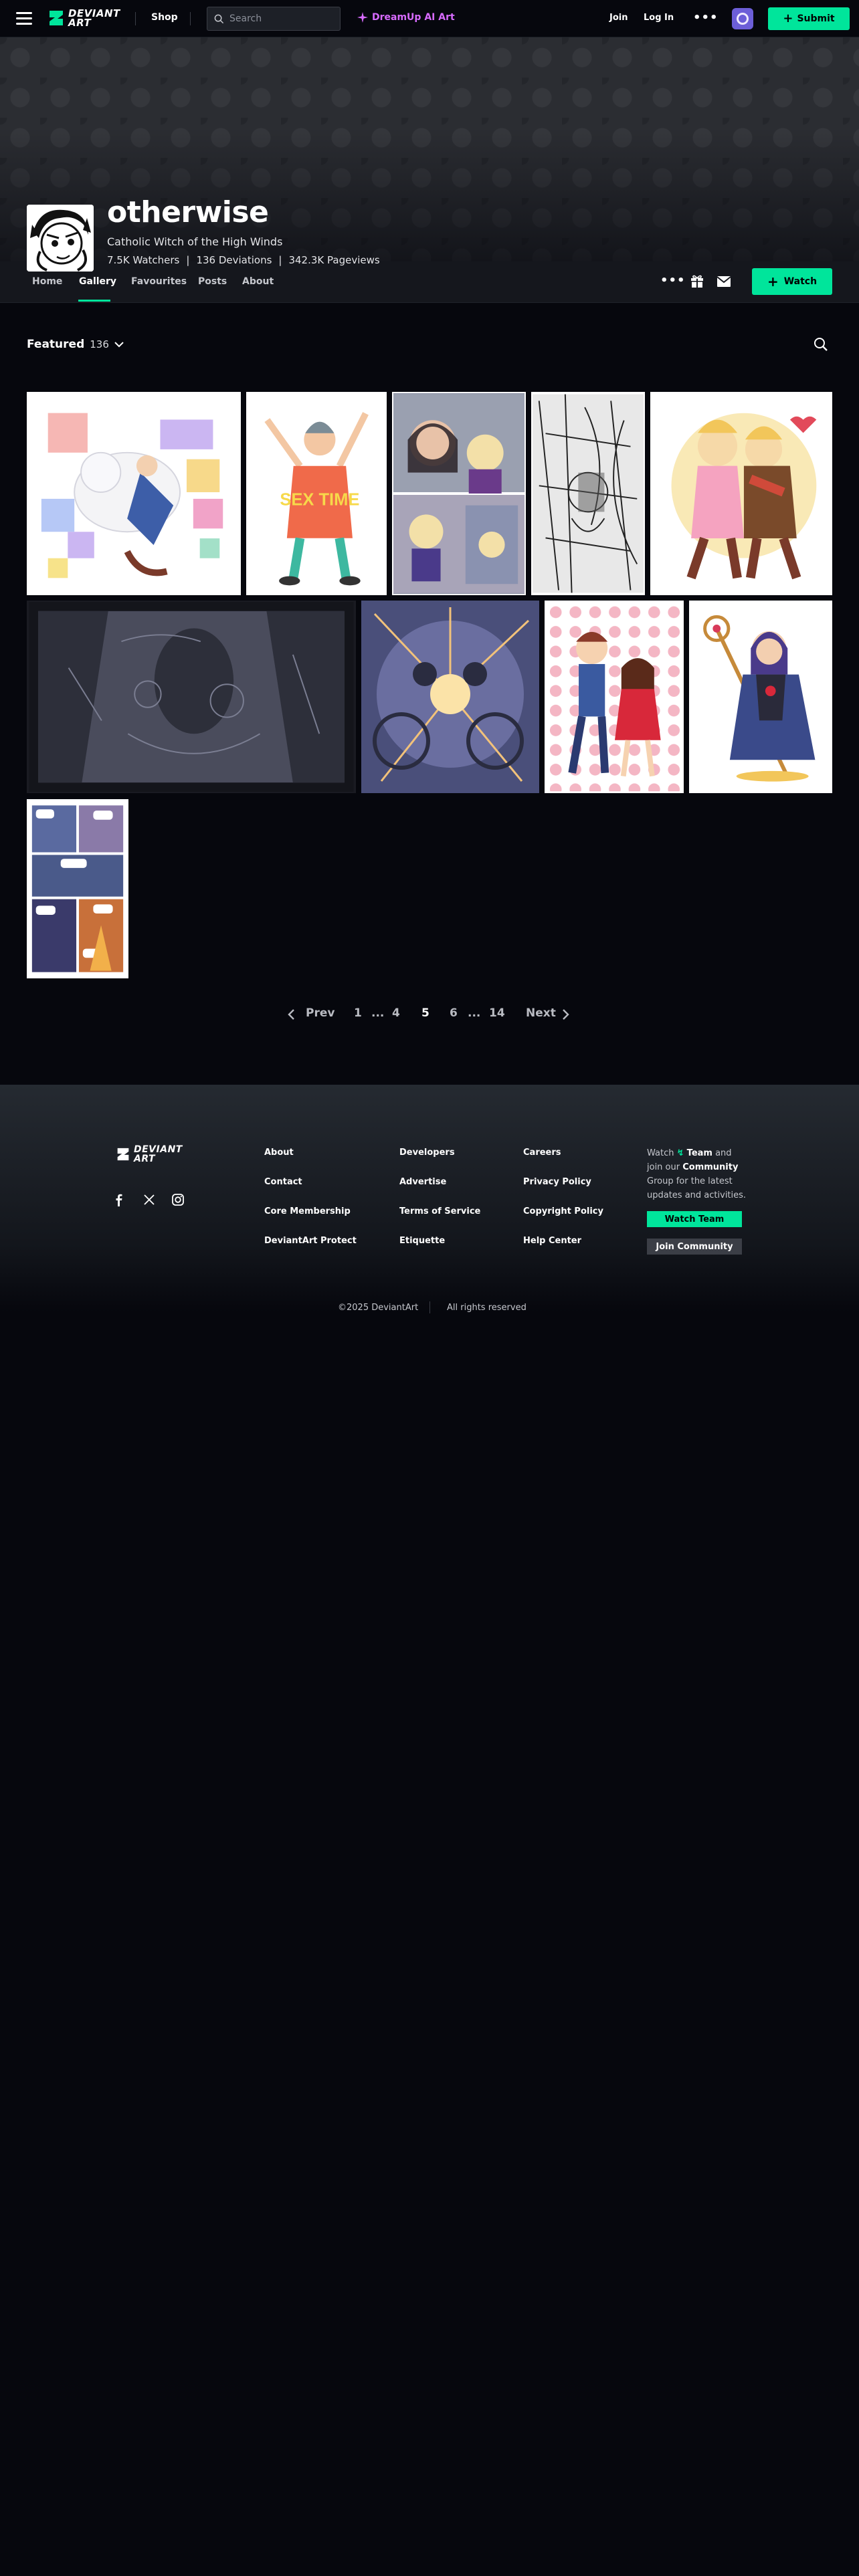  Describe the element at coordinates (439, 1211) in the screenshot. I see `footer-link-terms-of-service: Terms of Service` at that location.